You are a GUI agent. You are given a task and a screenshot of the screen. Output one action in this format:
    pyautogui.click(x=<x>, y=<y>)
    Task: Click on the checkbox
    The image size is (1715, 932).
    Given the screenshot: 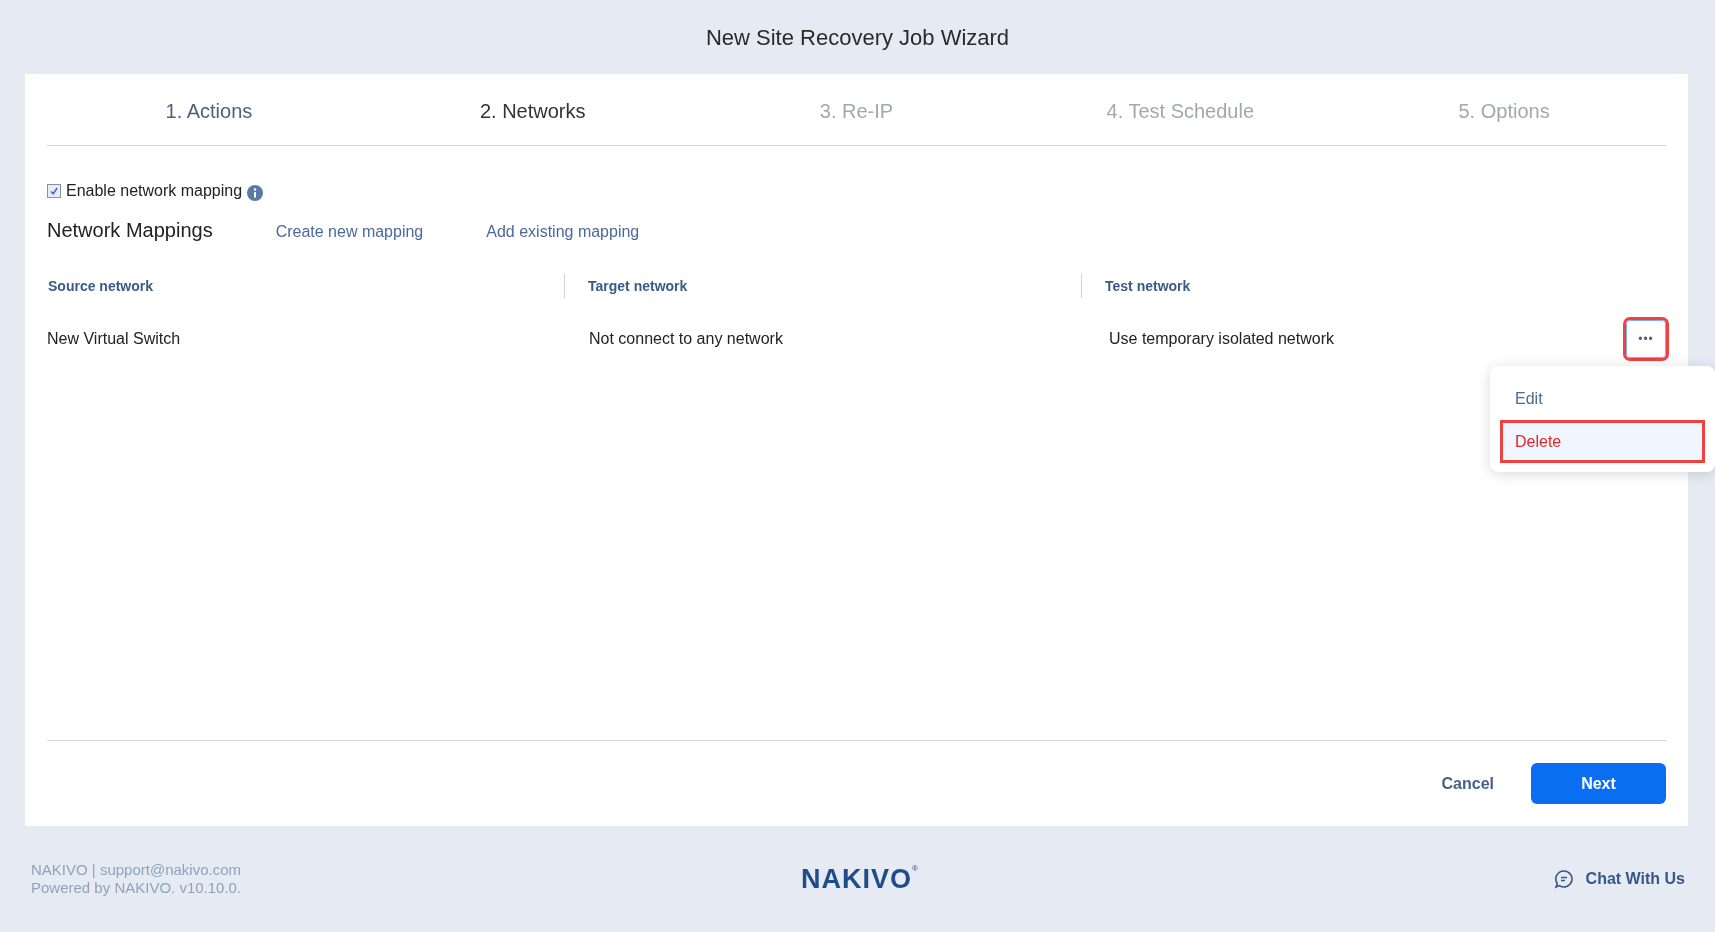 What is the action you would take?
    pyautogui.click(x=54, y=191)
    